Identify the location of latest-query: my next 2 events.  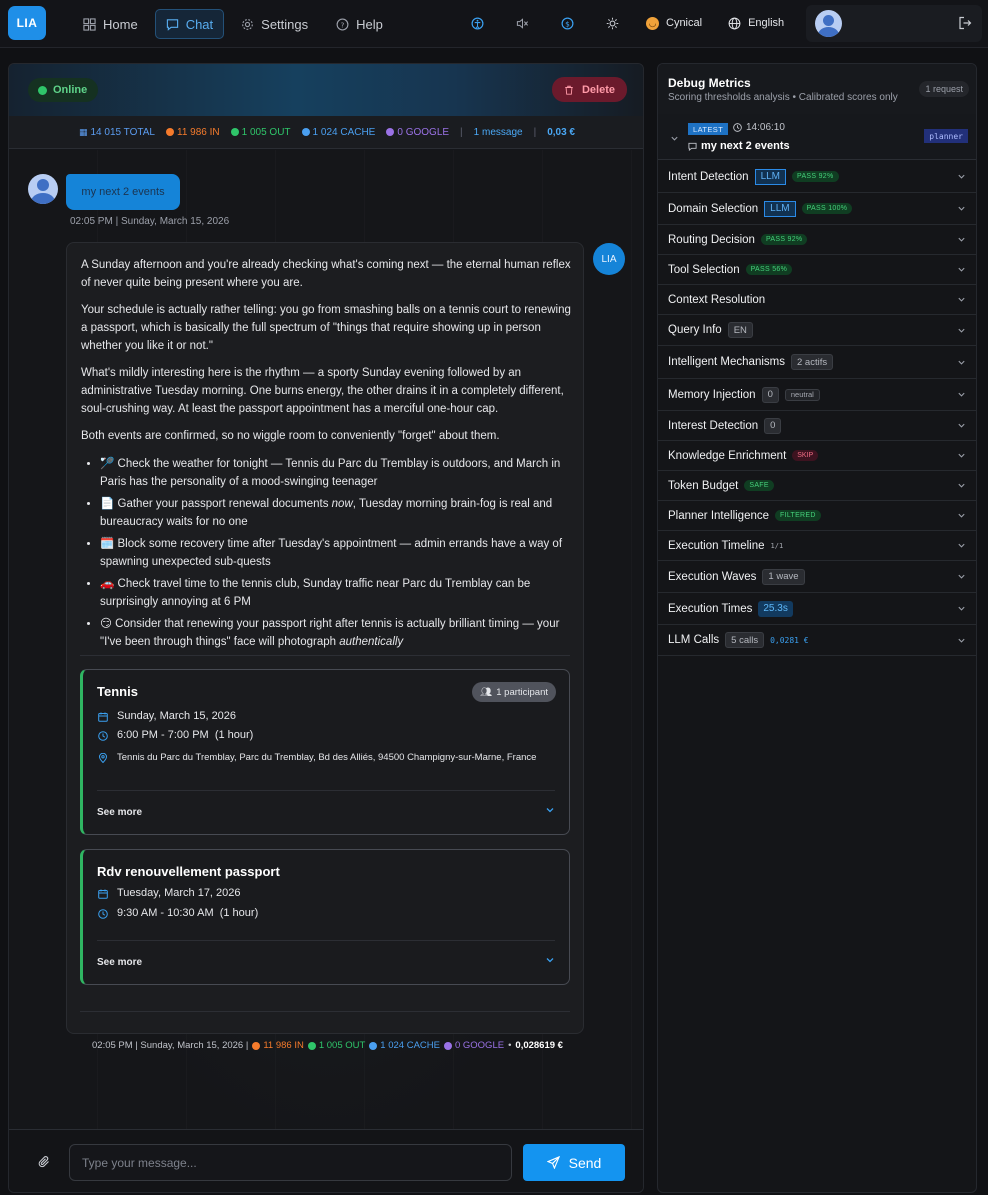
(739, 146).